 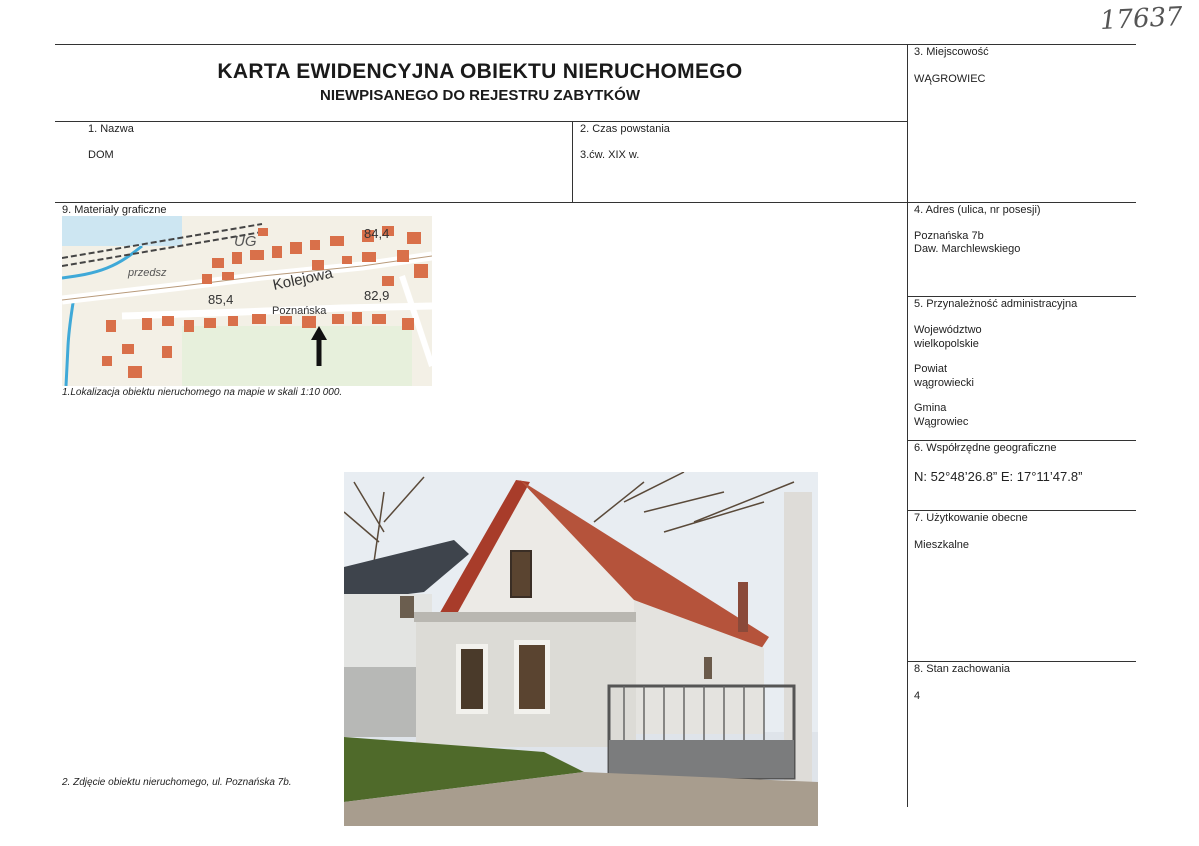 What do you see at coordinates (220, 299) in the screenshot?
I see `map-label-elev-2: 85,4` at bounding box center [220, 299].